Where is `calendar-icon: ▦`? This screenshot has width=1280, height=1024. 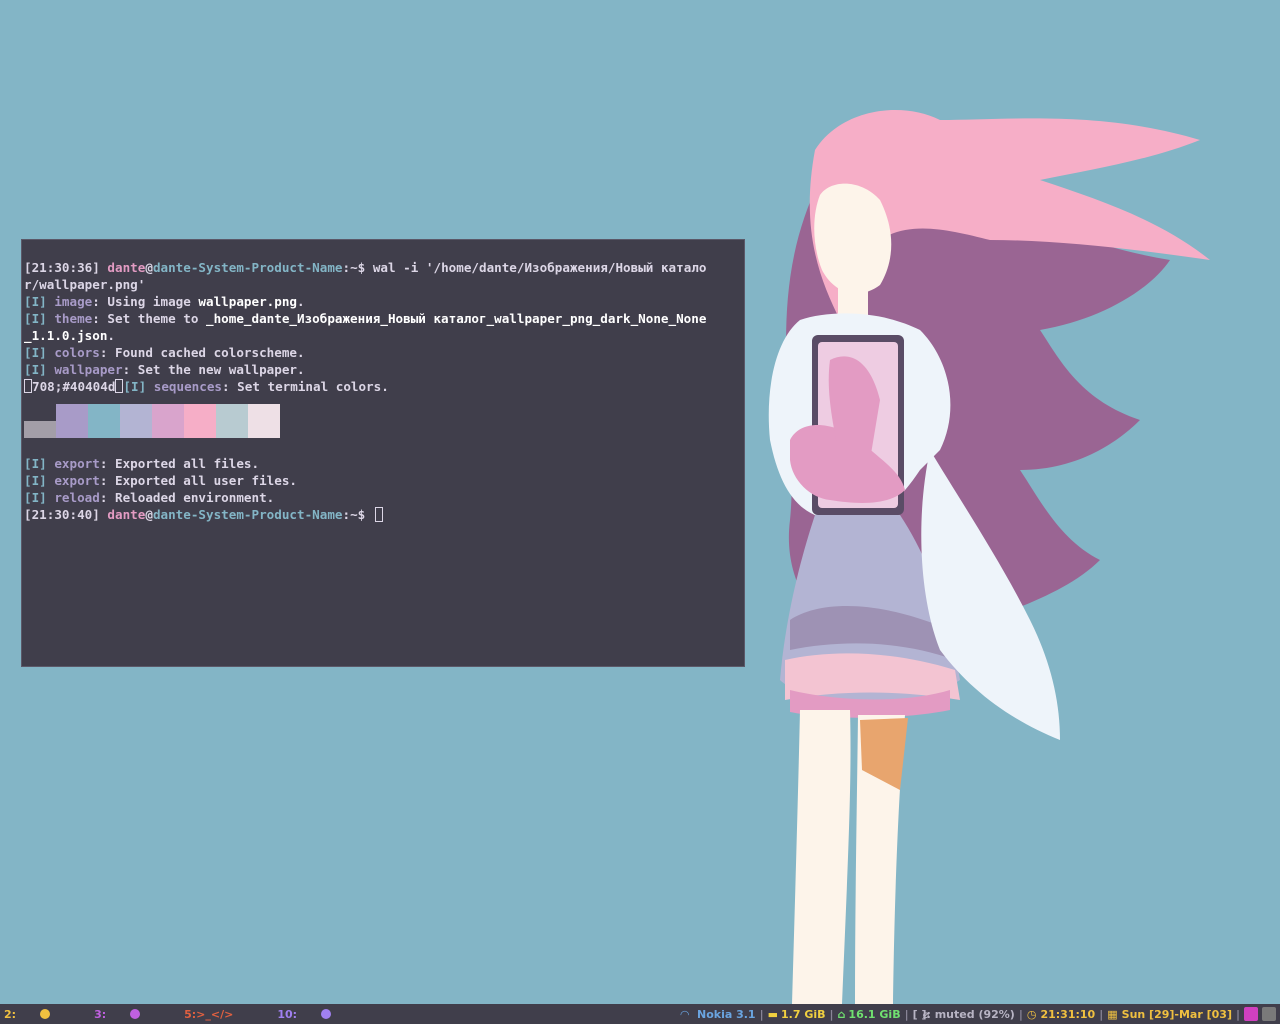
calendar-icon: ▦ is located at coordinates (1112, 1014).